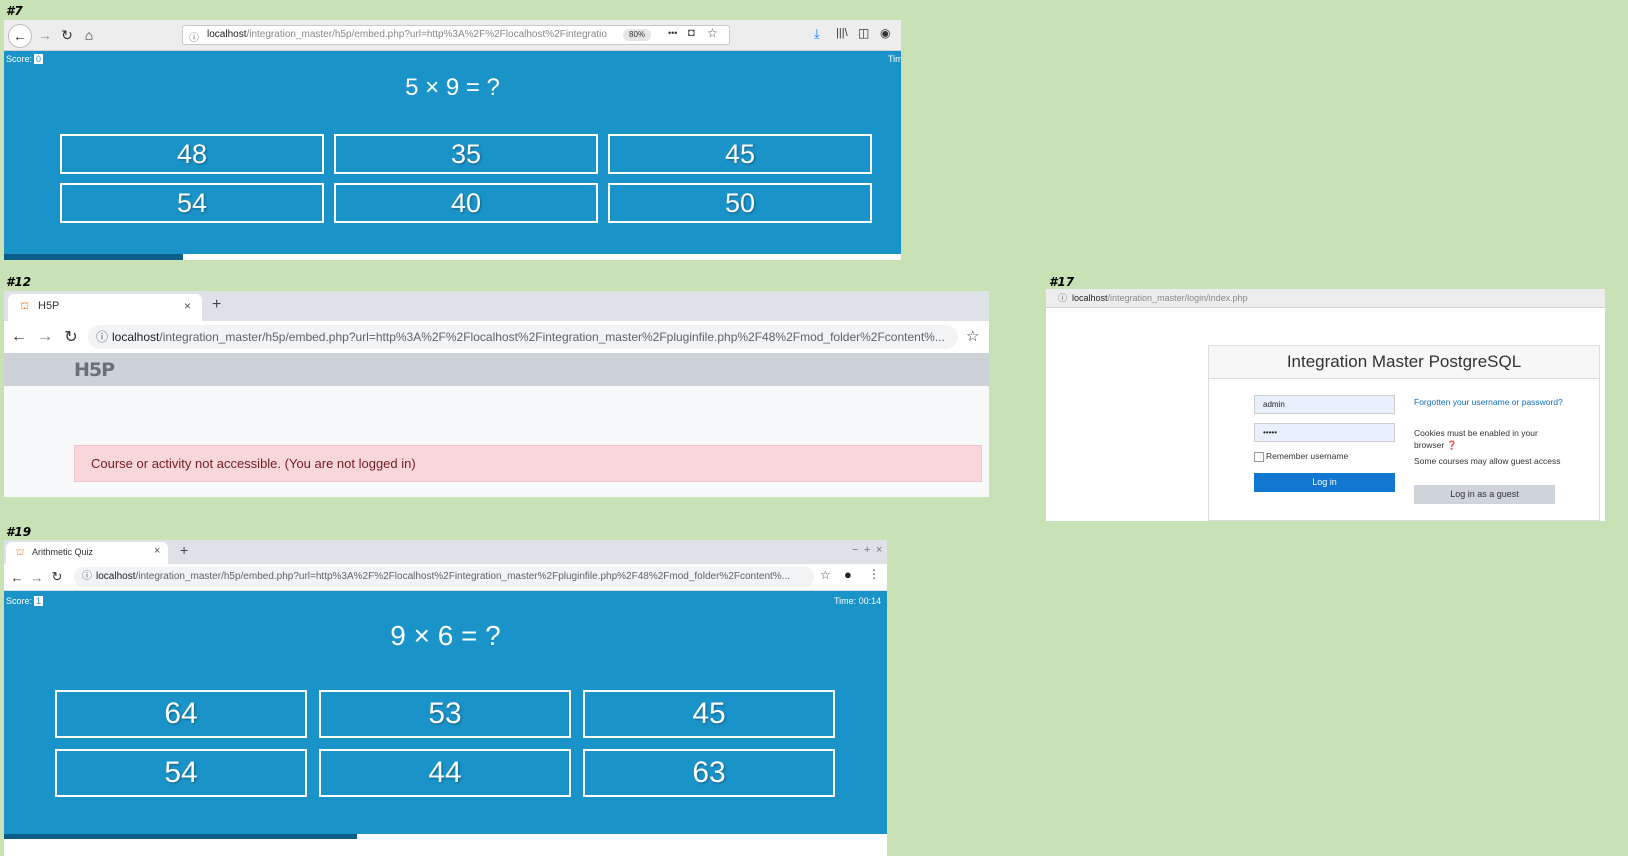  I want to click on answer-button: 63, so click(709, 773).